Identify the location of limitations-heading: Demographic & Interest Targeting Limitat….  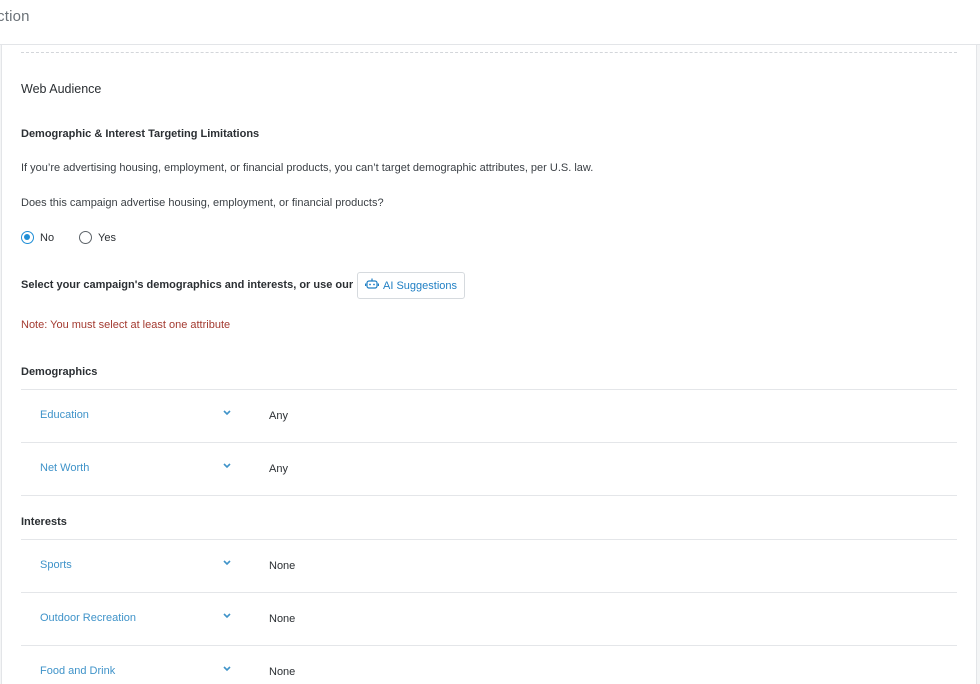
(140, 134).